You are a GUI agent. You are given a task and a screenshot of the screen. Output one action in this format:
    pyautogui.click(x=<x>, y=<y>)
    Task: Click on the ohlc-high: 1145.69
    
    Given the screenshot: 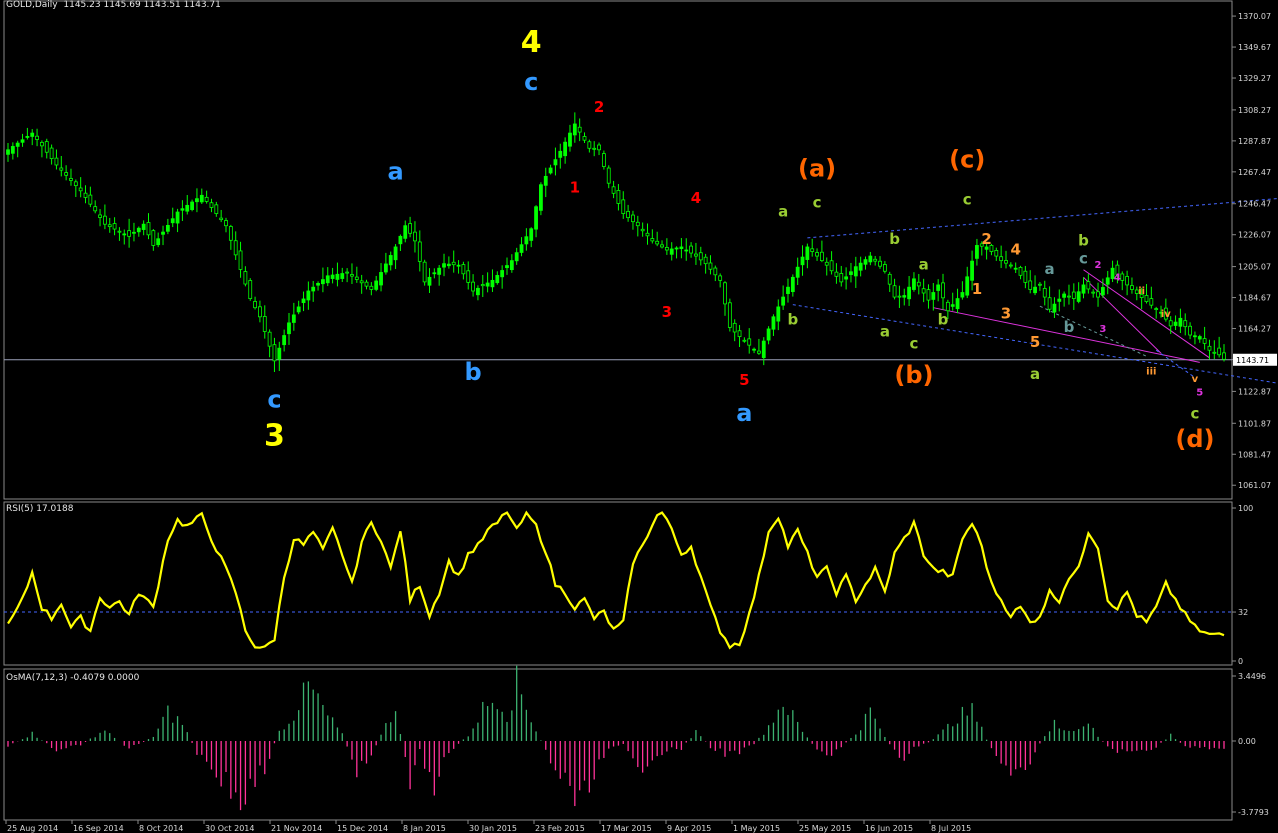 What is the action you would take?
    pyautogui.click(x=122, y=5)
    